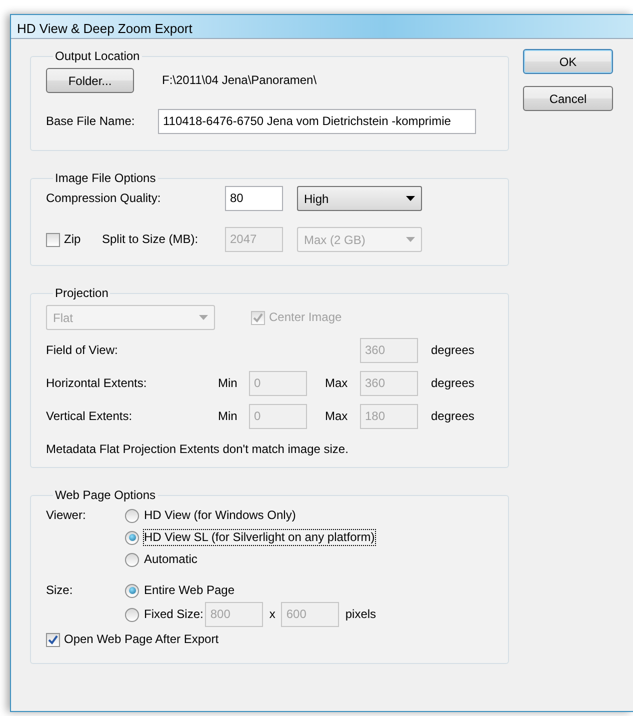 The image size is (633, 716). What do you see at coordinates (73, 239) in the screenshot?
I see `checkbox-label: Zip` at bounding box center [73, 239].